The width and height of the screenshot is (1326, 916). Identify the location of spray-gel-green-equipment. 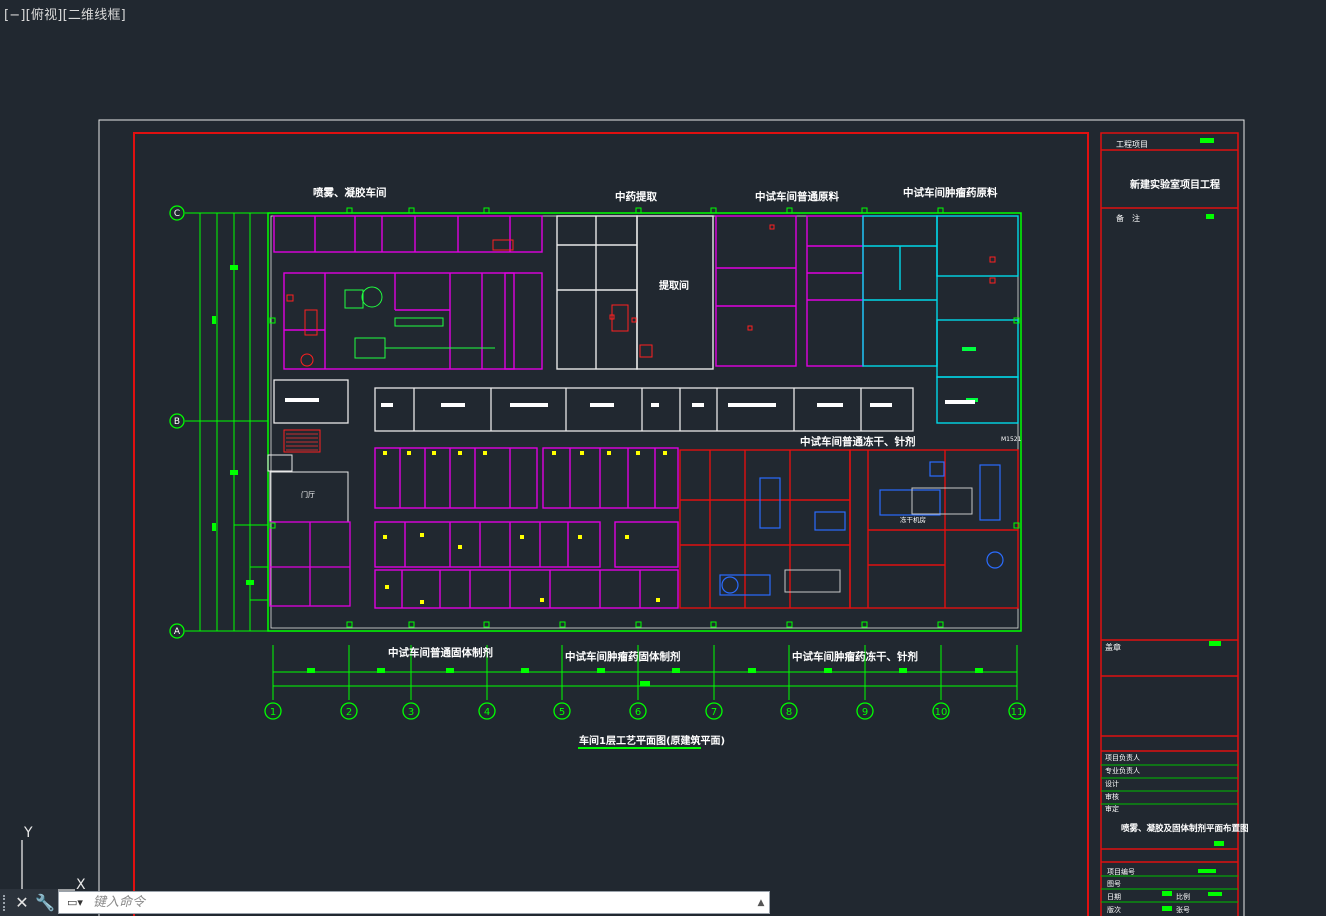
(419, 322).